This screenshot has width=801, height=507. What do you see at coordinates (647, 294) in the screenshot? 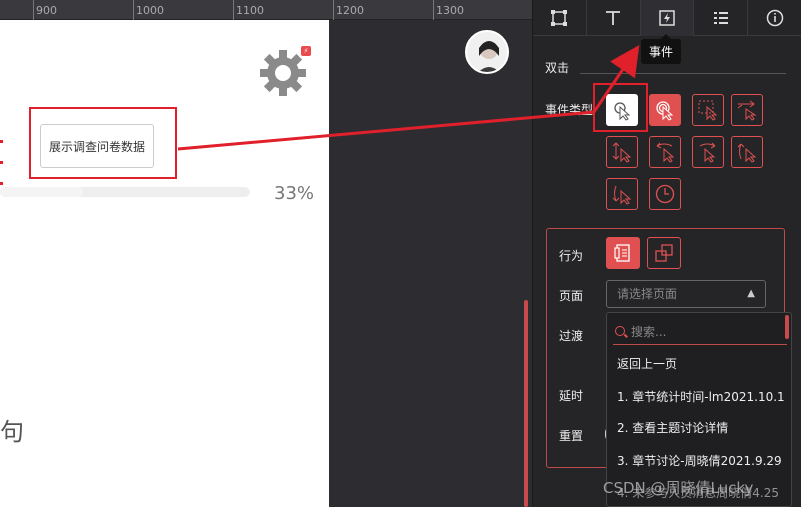
I see `page-select-placeholder: 请选择页面` at bounding box center [647, 294].